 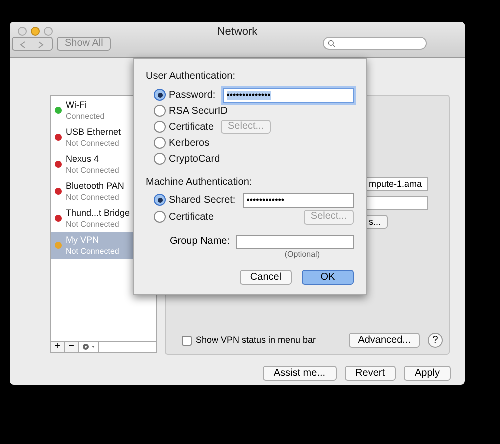 What do you see at coordinates (332, 44) in the screenshot?
I see `search-icon` at bounding box center [332, 44].